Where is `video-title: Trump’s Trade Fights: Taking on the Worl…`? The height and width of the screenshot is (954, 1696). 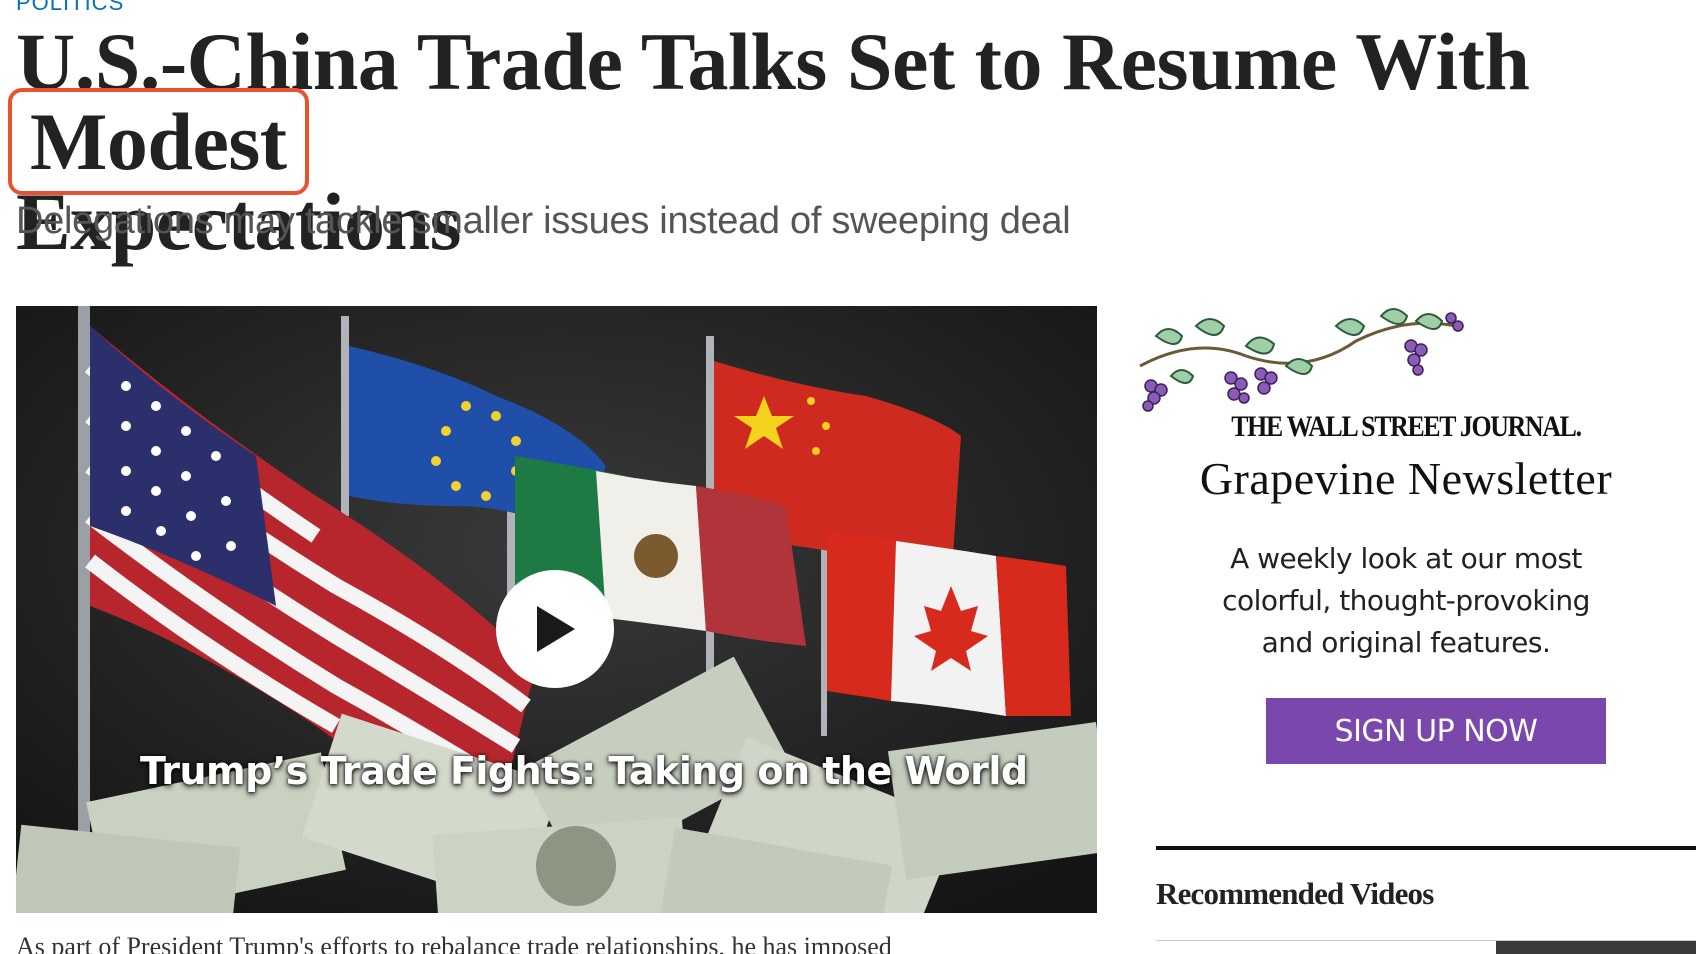 video-title: Trump’s Trade Fights: Taking on the Worl… is located at coordinates (584, 771).